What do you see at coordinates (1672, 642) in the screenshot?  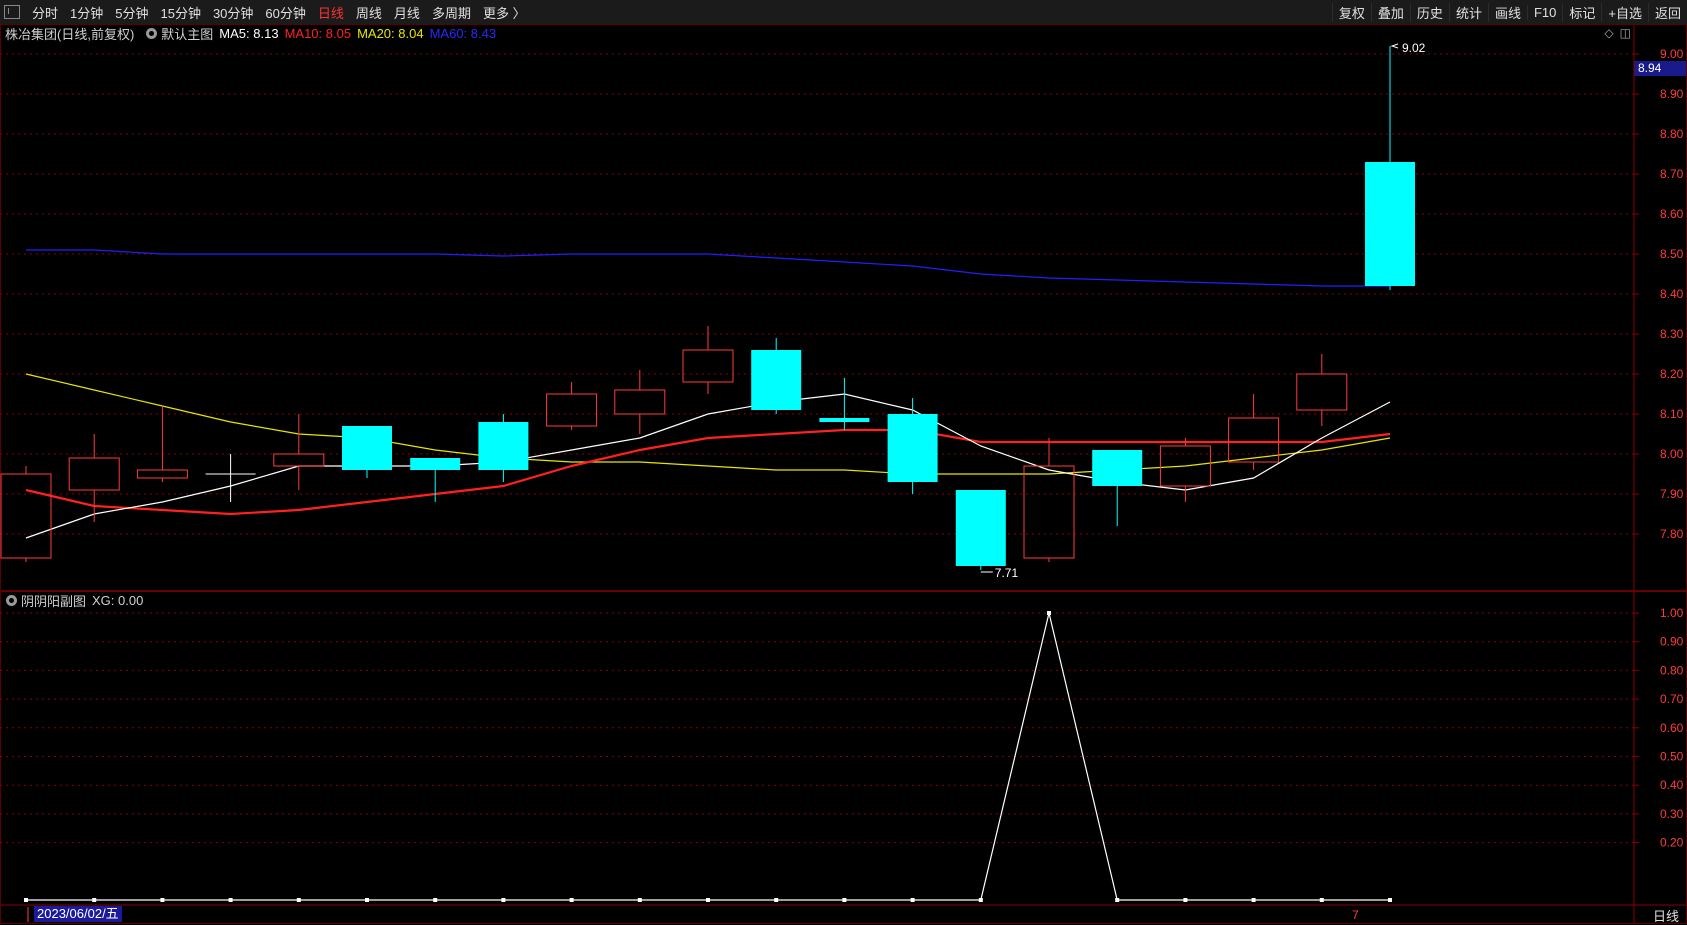 I see `sub-tick-label: 0.90` at bounding box center [1672, 642].